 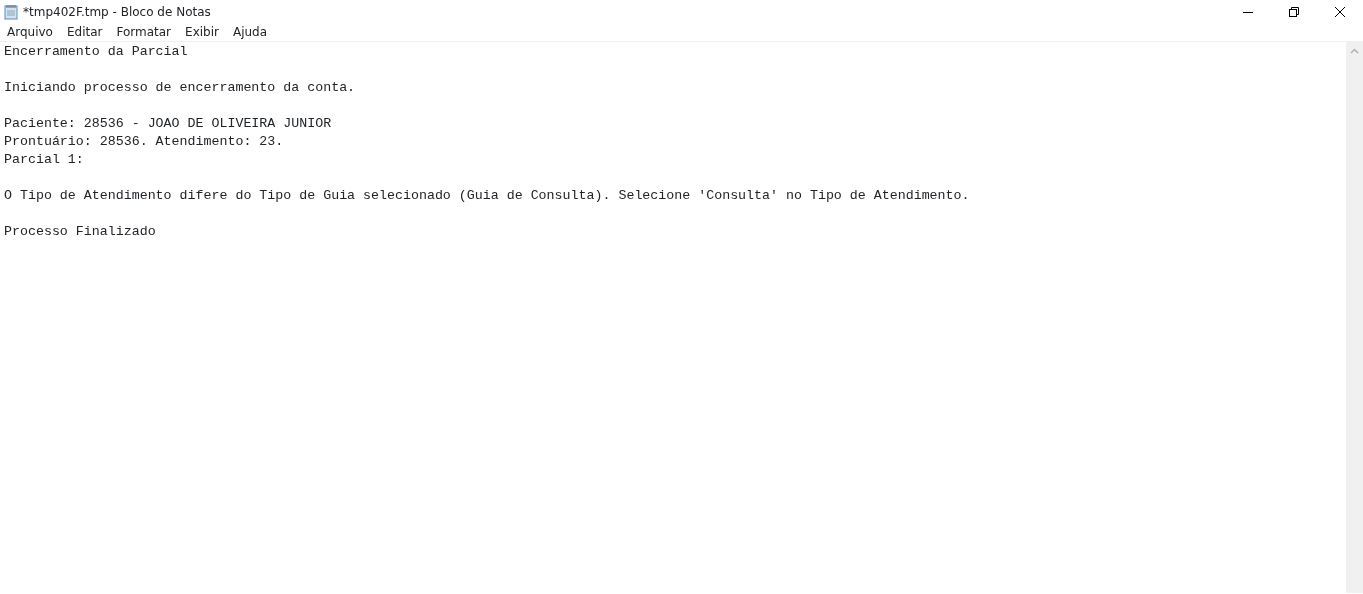 I want to click on menu-item: Editar, so click(x=84, y=32).